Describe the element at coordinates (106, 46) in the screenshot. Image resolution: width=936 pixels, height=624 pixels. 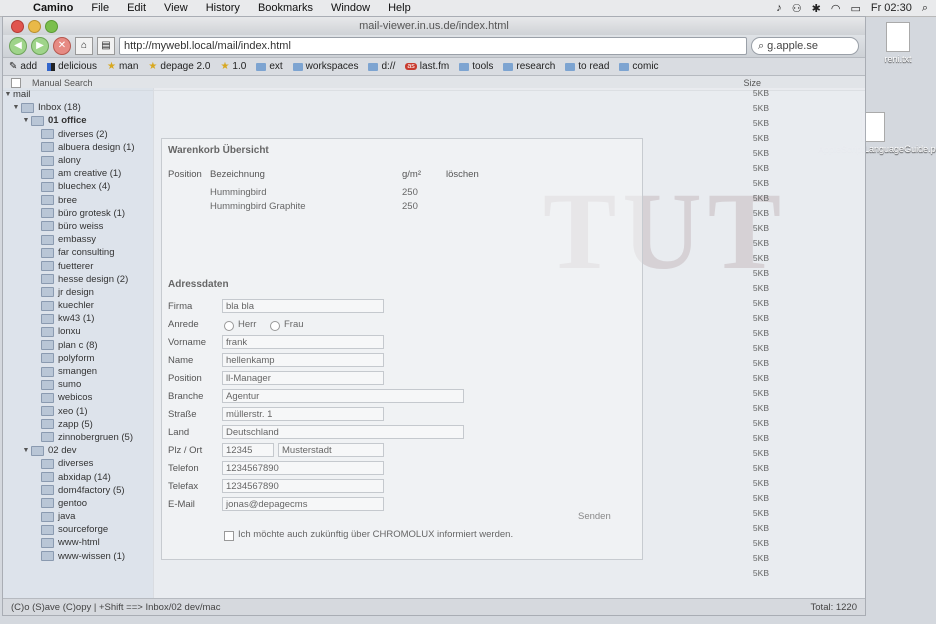
I see `bookmark-page-button: ▤` at that location.